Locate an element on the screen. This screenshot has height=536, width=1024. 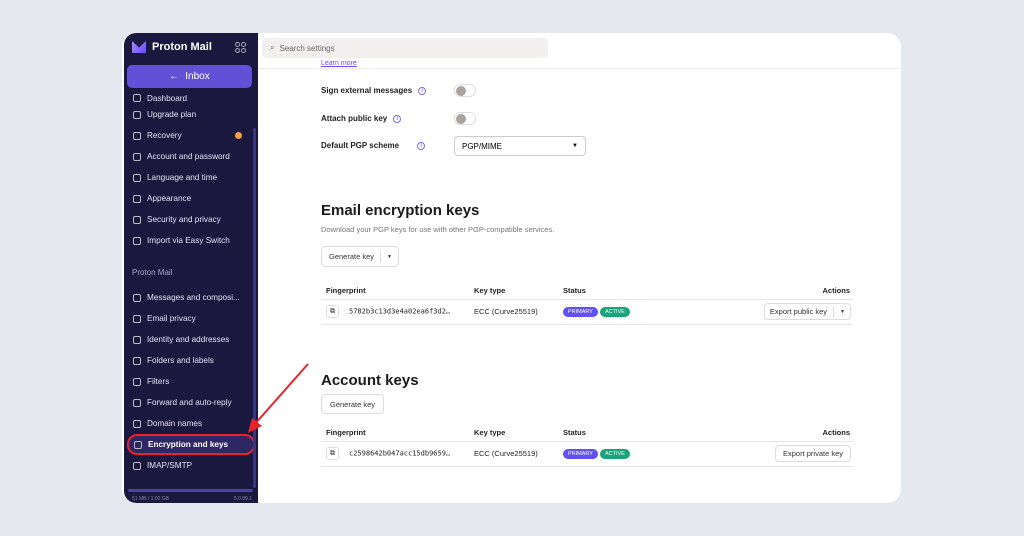
arrow-line is located at coordinates (281, 394).